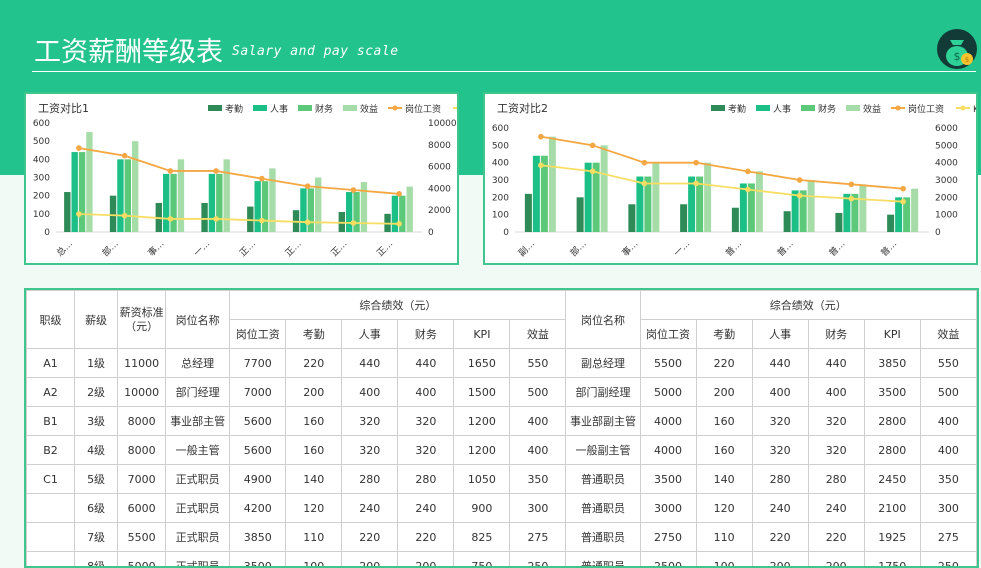 The width and height of the screenshot is (981, 568). I want to click on legend-marker, so click(963, 108).